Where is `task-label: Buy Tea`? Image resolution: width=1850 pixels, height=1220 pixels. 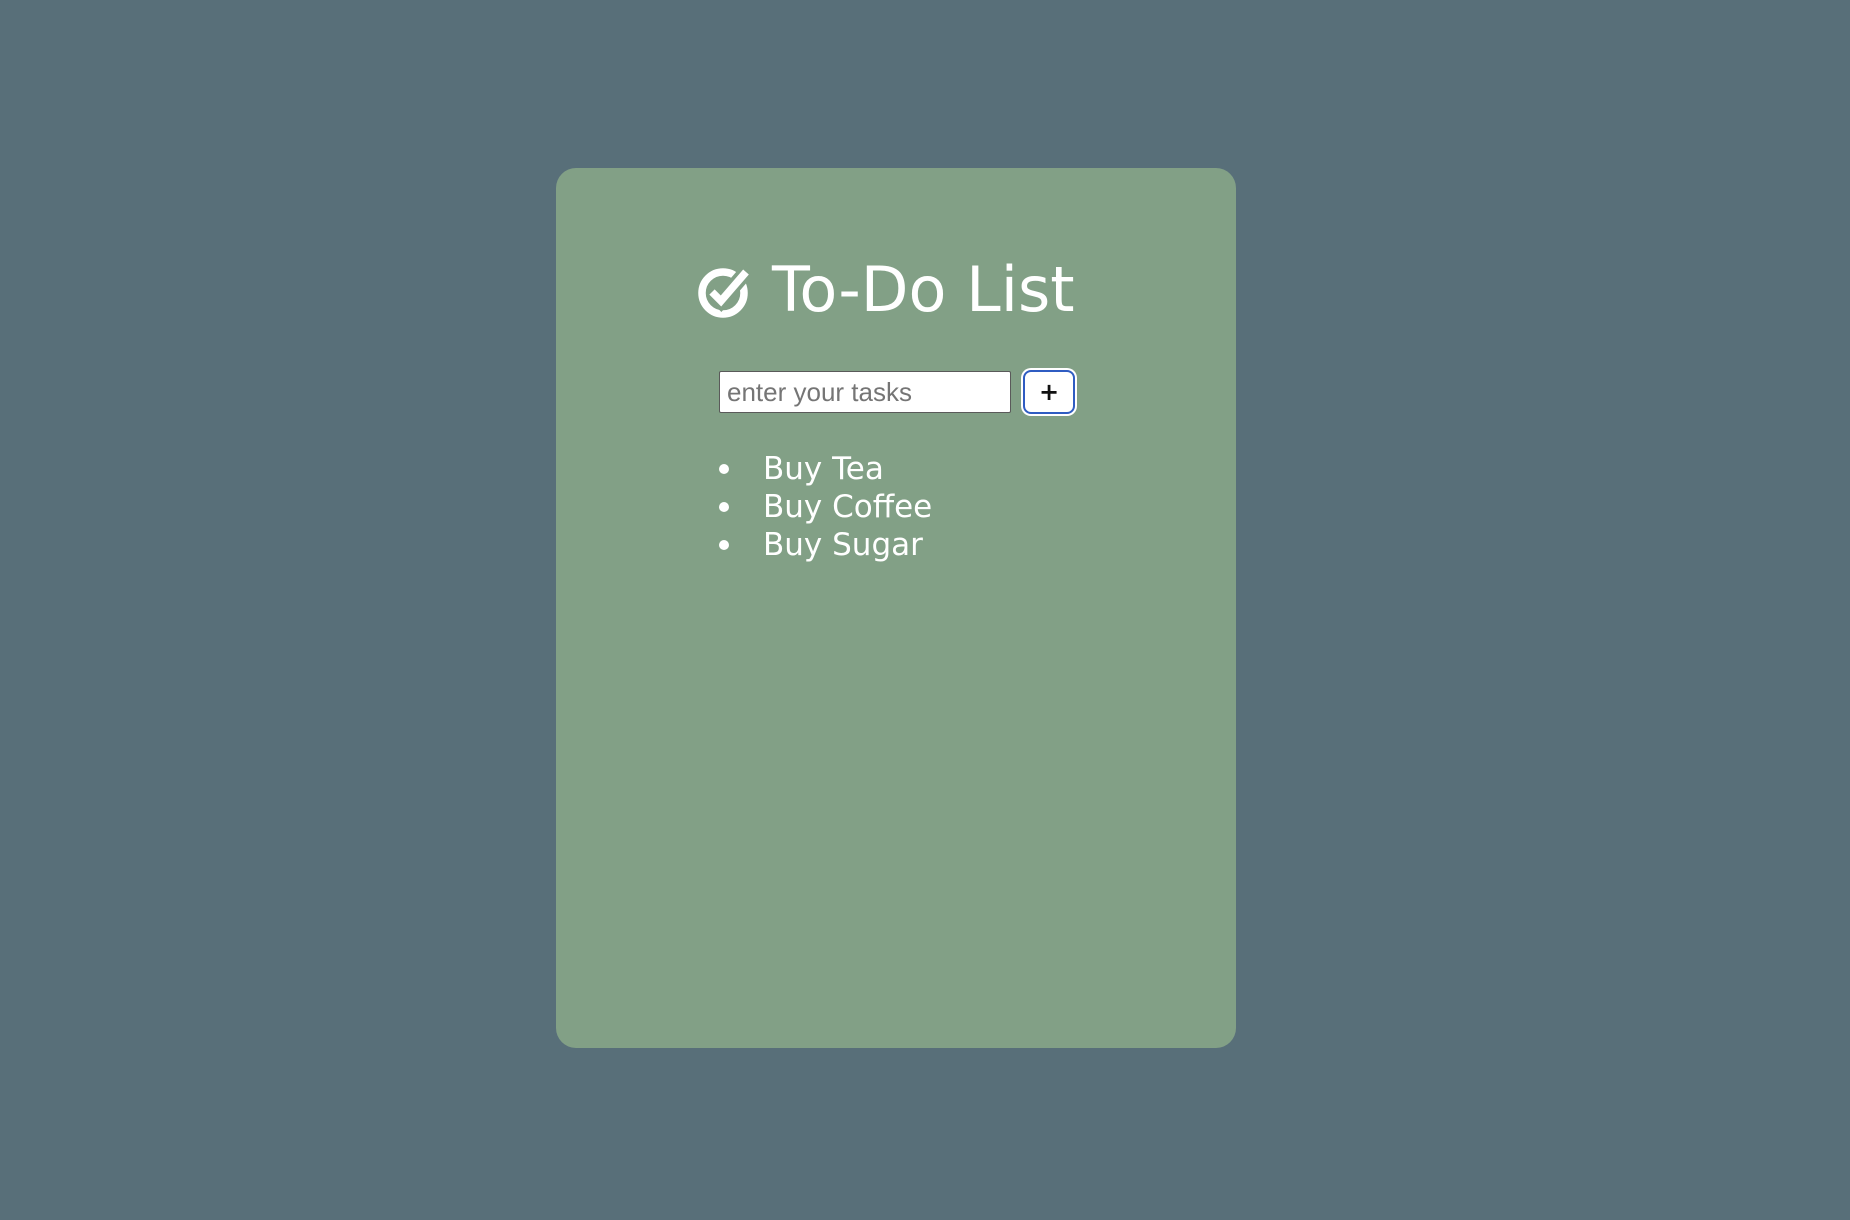 task-label: Buy Tea is located at coordinates (823, 469).